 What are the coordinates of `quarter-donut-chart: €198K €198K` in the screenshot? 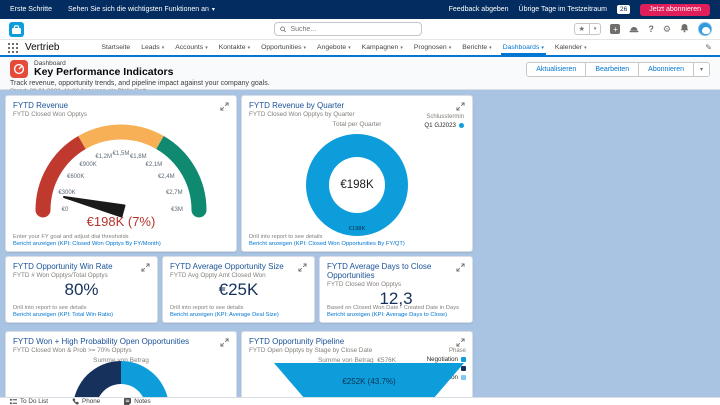 It's located at (357, 185).